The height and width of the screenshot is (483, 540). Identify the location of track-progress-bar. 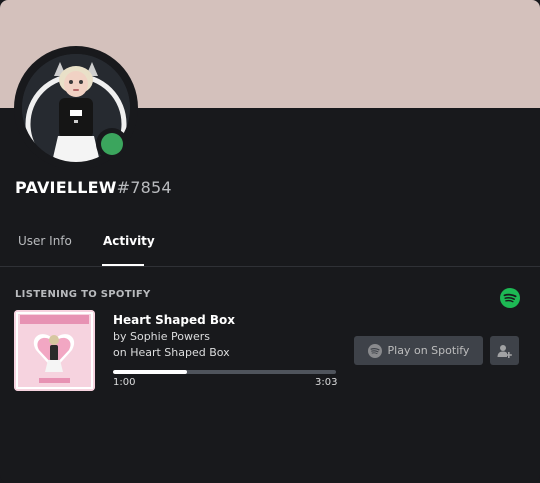
(224, 372).